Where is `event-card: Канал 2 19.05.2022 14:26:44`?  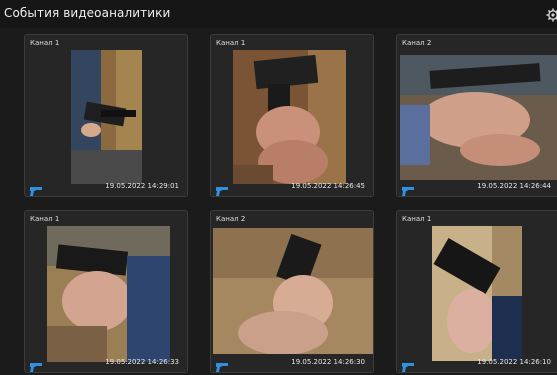 event-card: Канал 2 19.05.2022 14:26:44 is located at coordinates (476, 115).